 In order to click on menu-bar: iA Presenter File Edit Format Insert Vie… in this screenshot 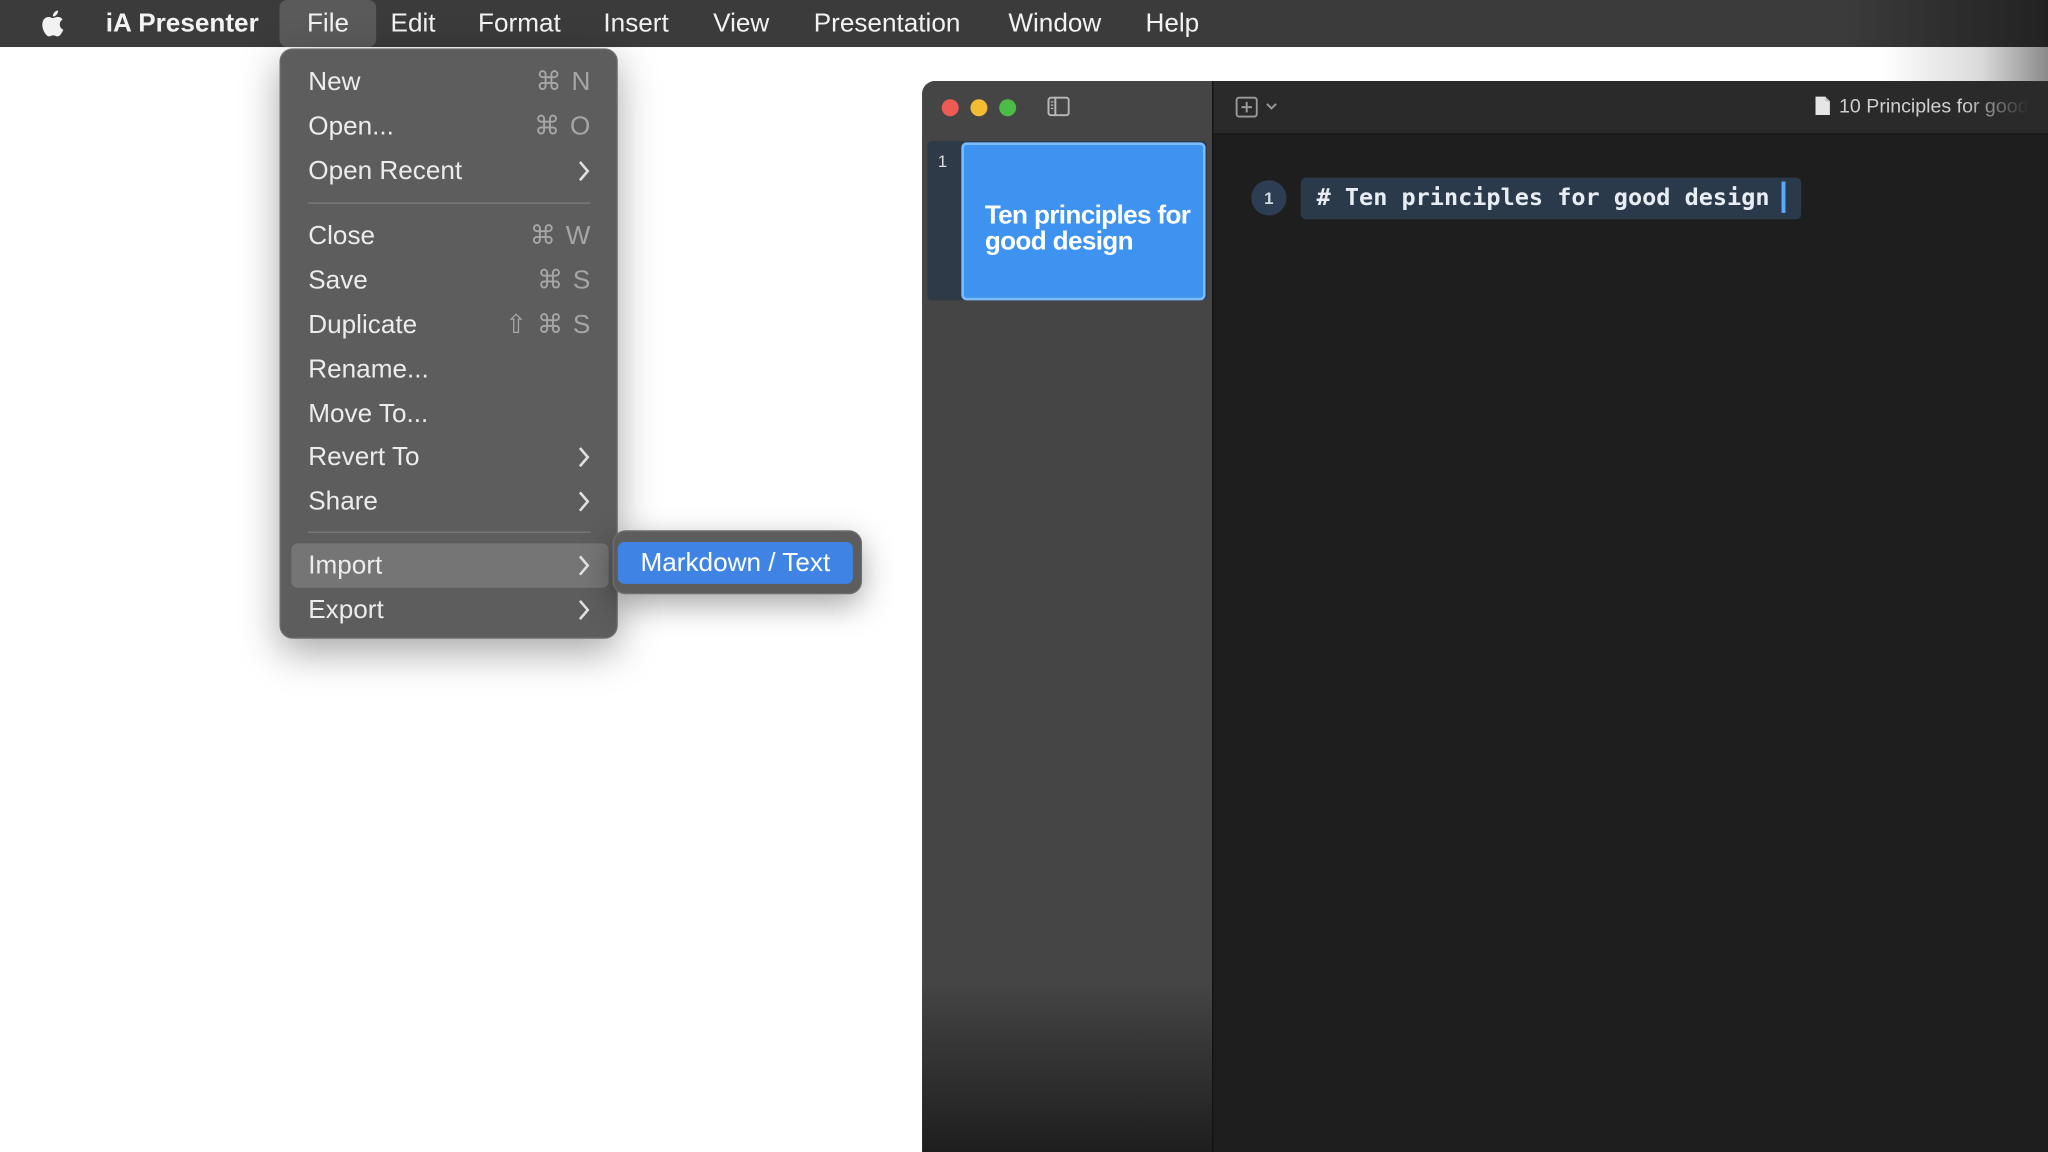, I will do `click(1024, 24)`.